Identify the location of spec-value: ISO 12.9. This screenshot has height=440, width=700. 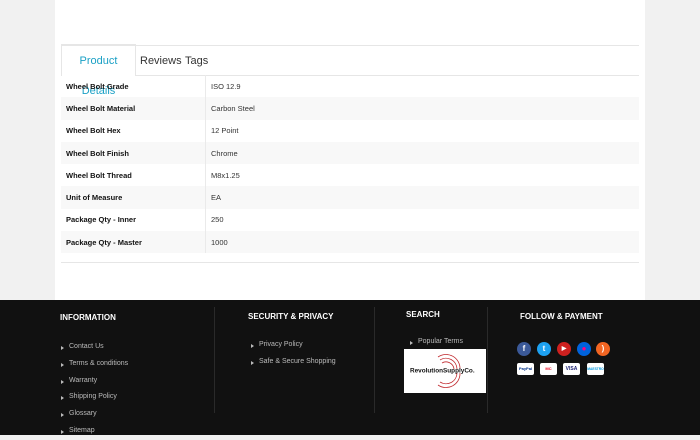
(226, 86).